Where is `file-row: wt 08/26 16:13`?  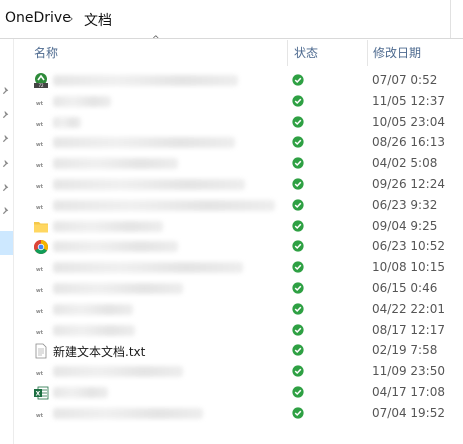
file-row: wt 08/26 16:13 is located at coordinates (239, 143).